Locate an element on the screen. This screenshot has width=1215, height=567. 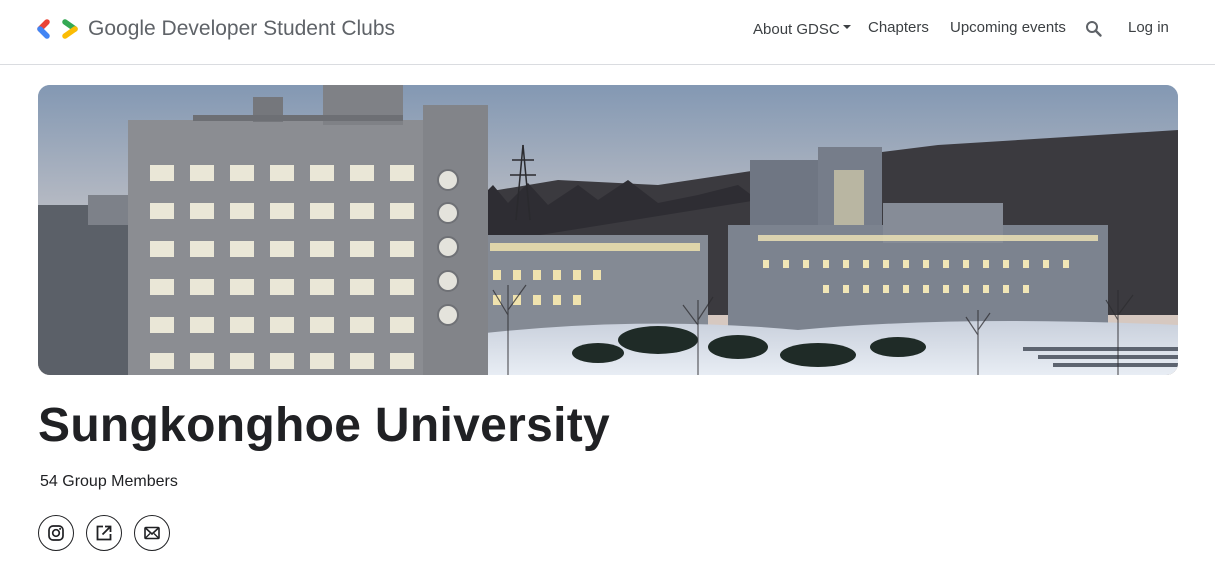
brand-home-link: Google Developer Student Clubs is located at coordinates (216, 29).